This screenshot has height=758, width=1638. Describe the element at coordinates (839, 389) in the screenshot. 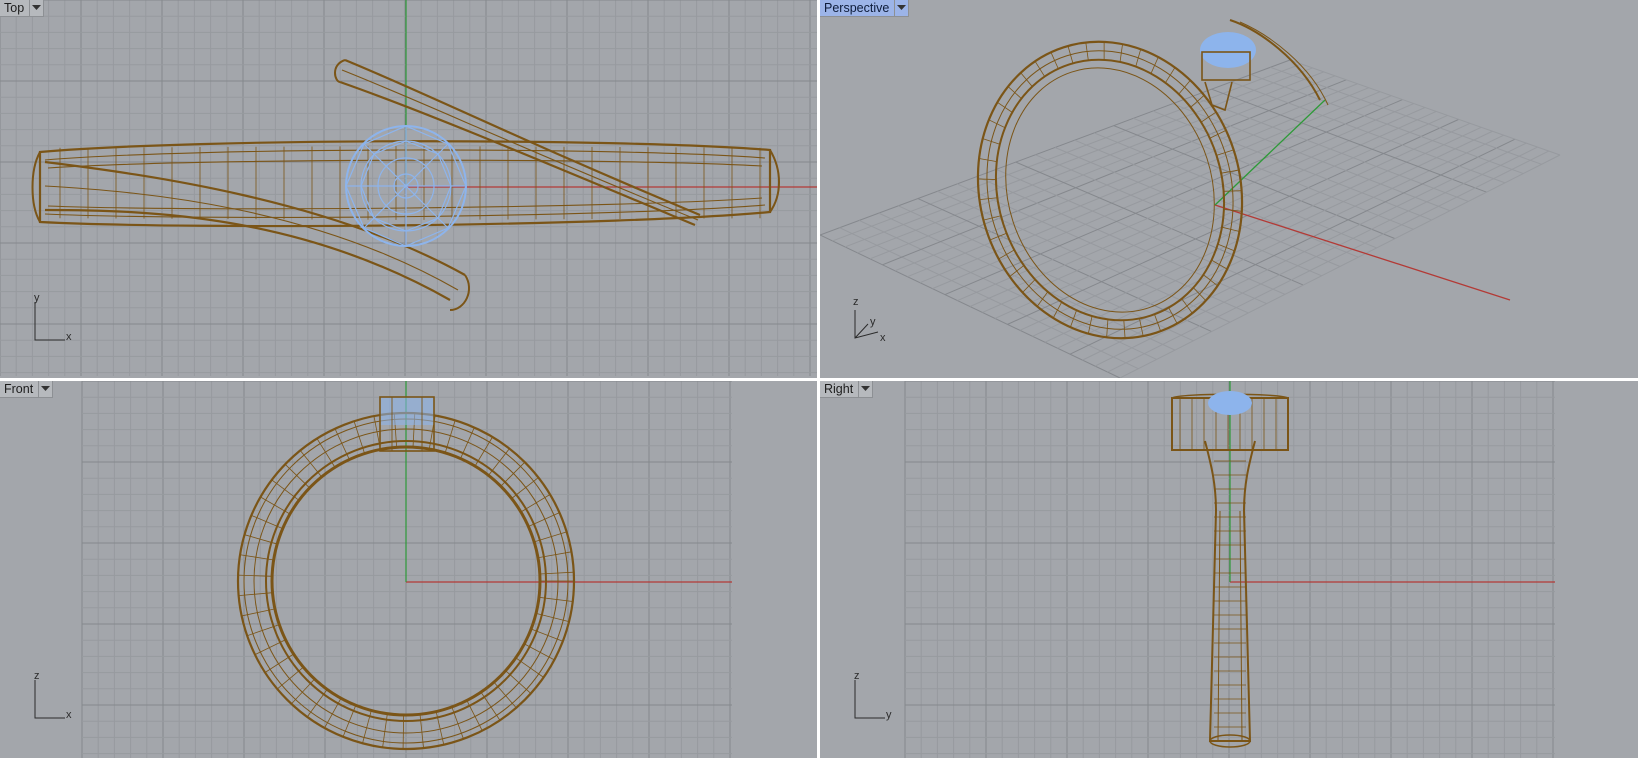

I see `viewport-title: Right` at that location.